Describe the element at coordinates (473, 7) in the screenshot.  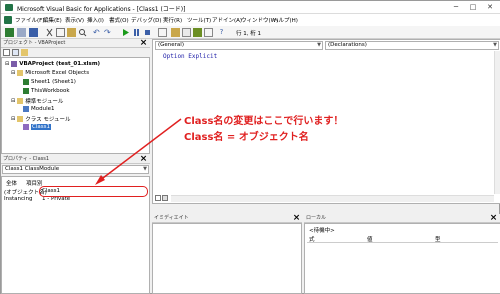
I see `maximize-button: □` at that location.